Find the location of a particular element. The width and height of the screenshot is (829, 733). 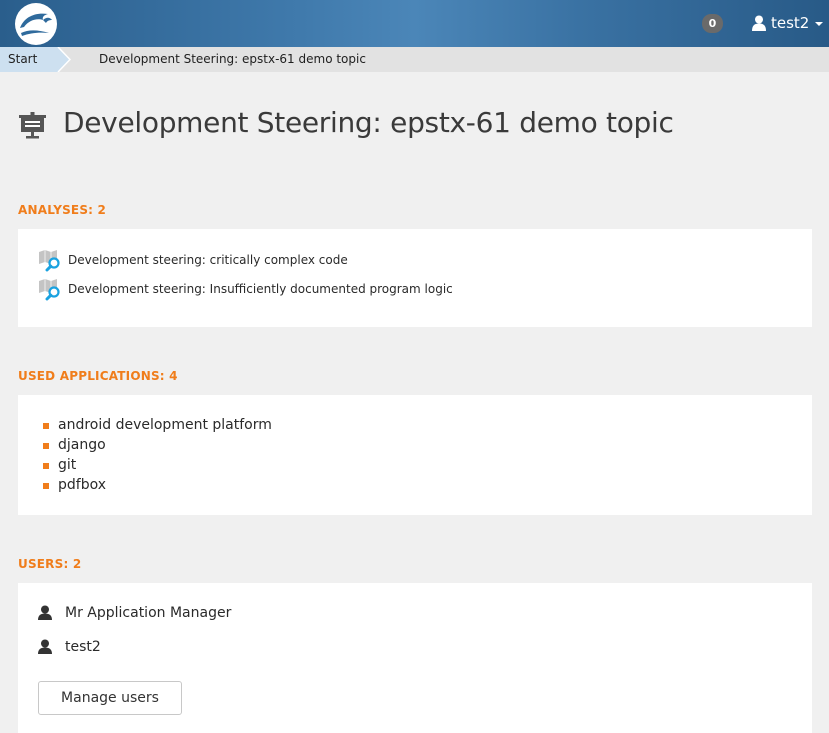

list-item: android development platform is located at coordinates (157, 425).